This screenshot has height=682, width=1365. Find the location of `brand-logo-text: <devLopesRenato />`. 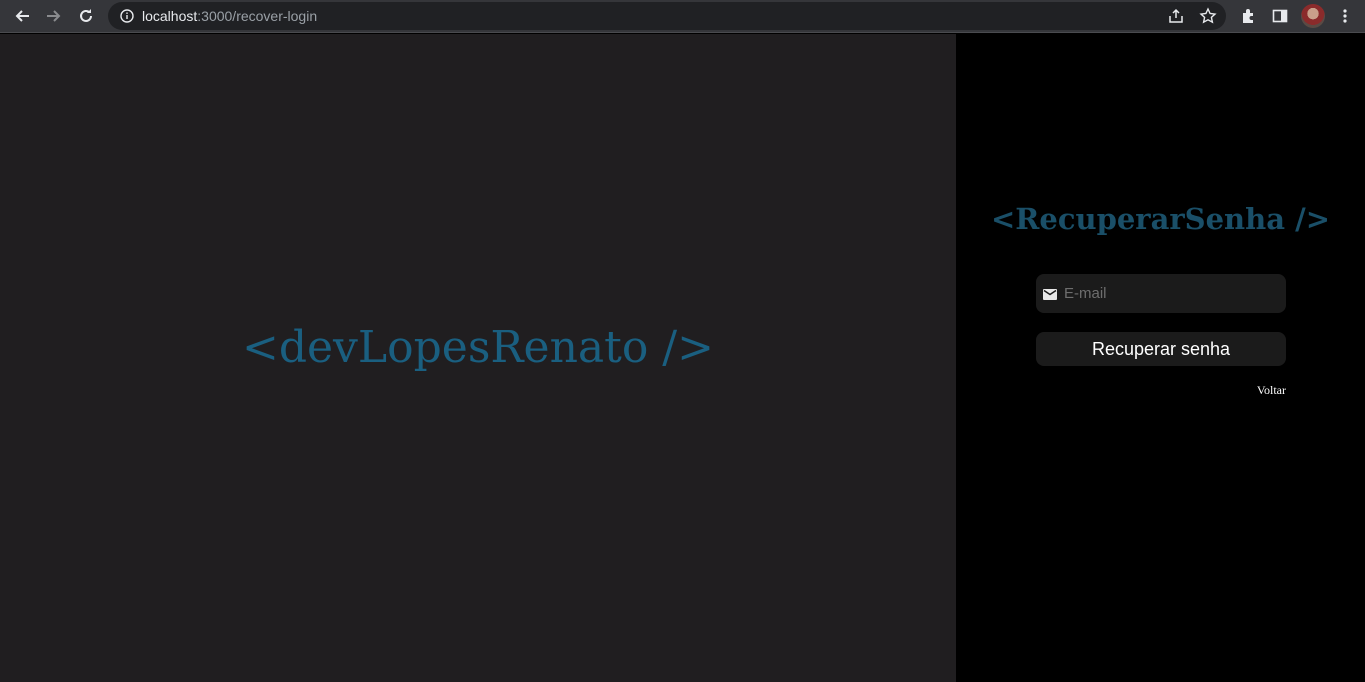

brand-logo-text: <devLopesRenato /> is located at coordinates (477, 347).